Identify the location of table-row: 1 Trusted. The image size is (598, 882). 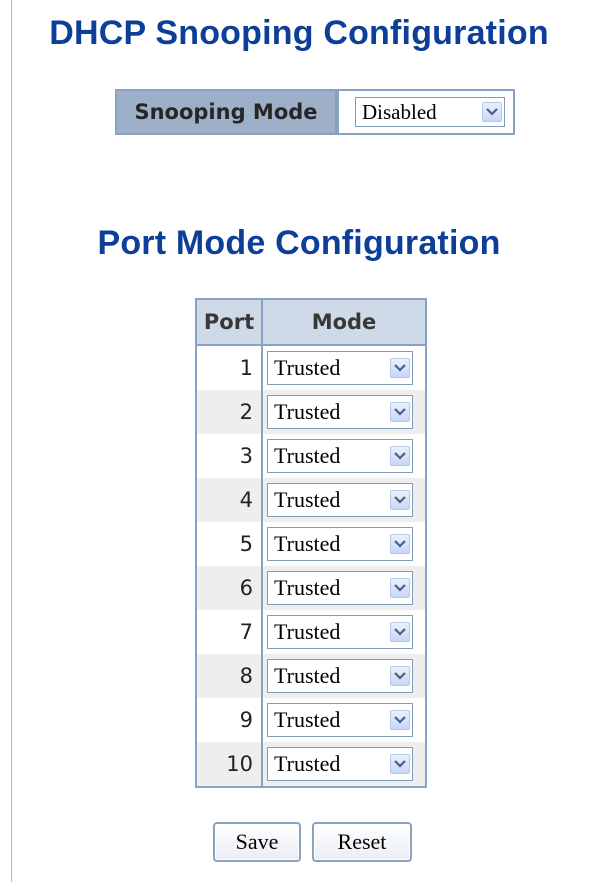
(311, 367).